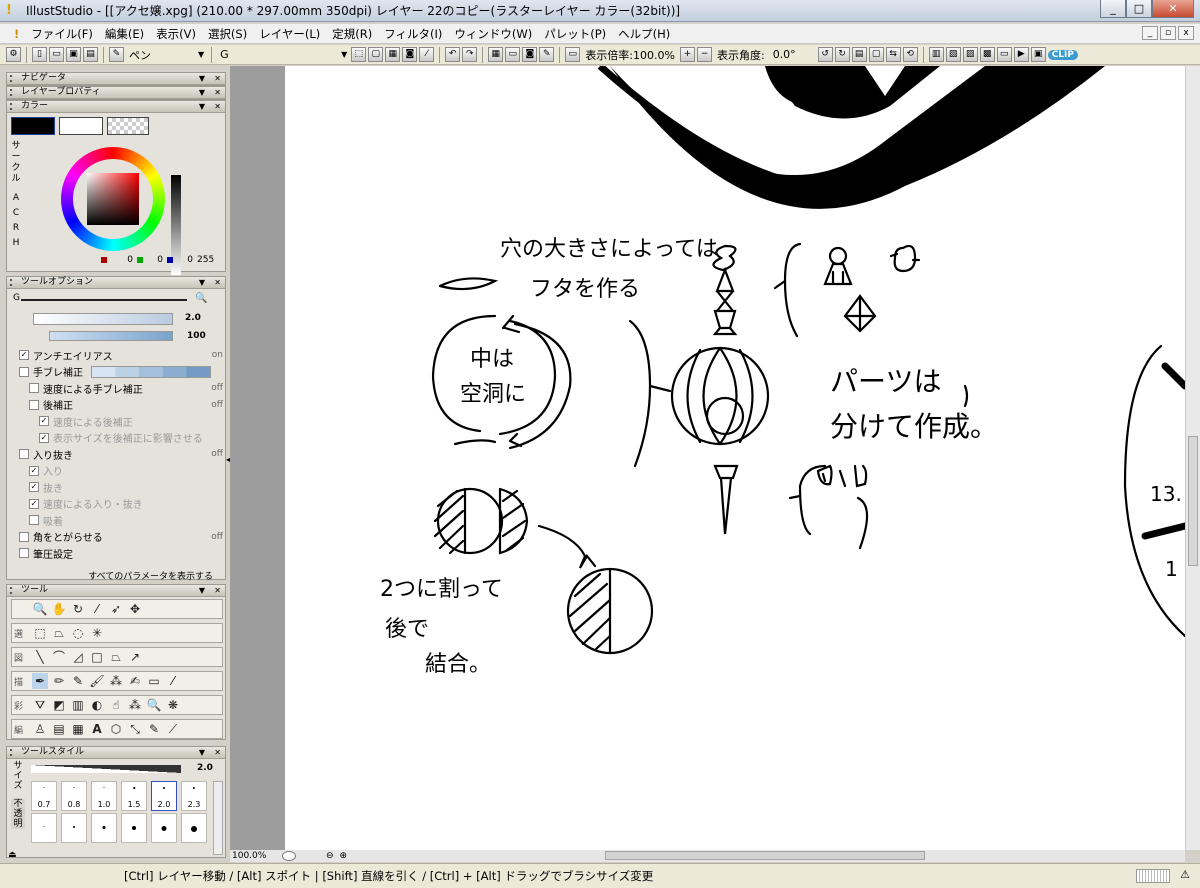 The height and width of the screenshot is (888, 1200). I want to click on transparent-swatch, so click(128, 126).